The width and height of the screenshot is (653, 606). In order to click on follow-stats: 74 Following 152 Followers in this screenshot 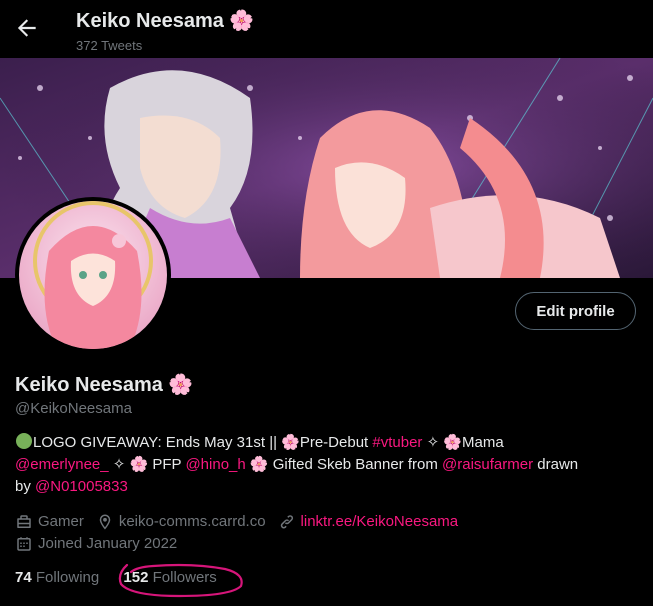, I will do `click(126, 577)`.